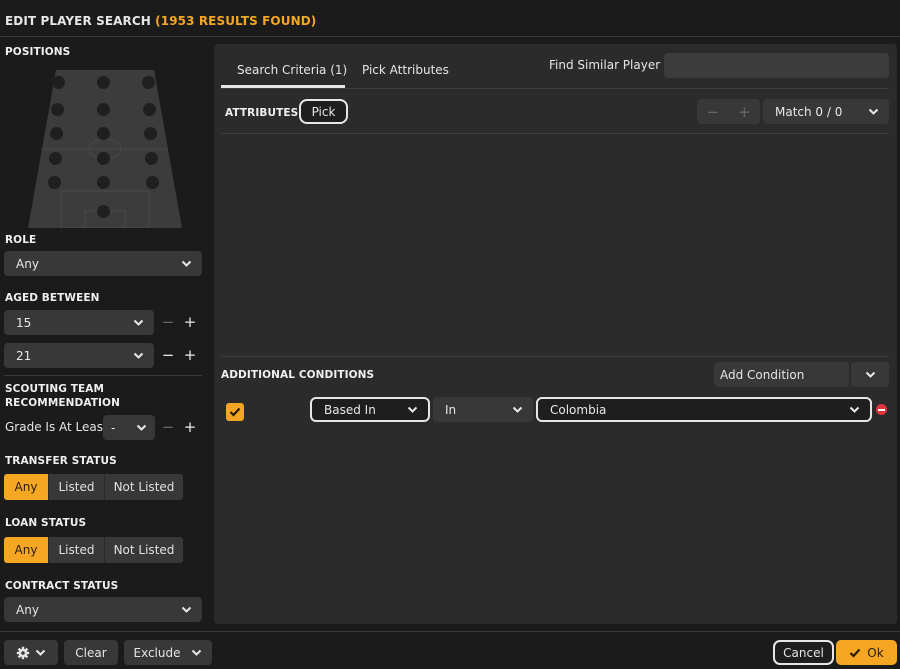 The width and height of the screenshot is (900, 669). I want to click on grade-dropdown: -, so click(129, 427).